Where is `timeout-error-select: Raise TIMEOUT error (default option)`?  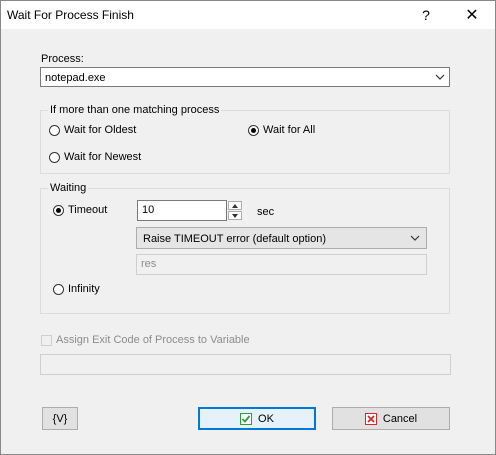
timeout-error-select: Raise TIMEOUT error (default option) is located at coordinates (281, 238).